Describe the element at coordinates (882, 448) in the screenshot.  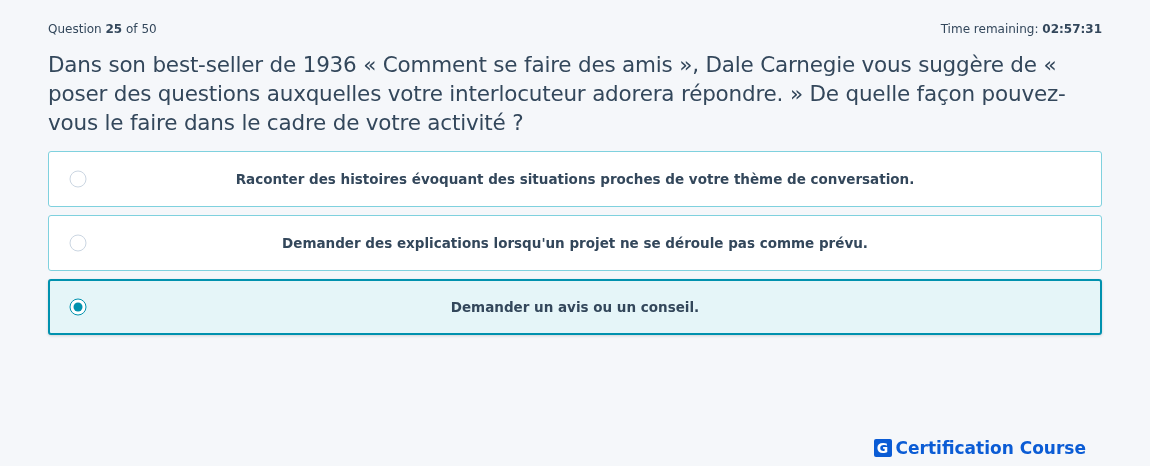
I see `logo-mark: G` at that location.